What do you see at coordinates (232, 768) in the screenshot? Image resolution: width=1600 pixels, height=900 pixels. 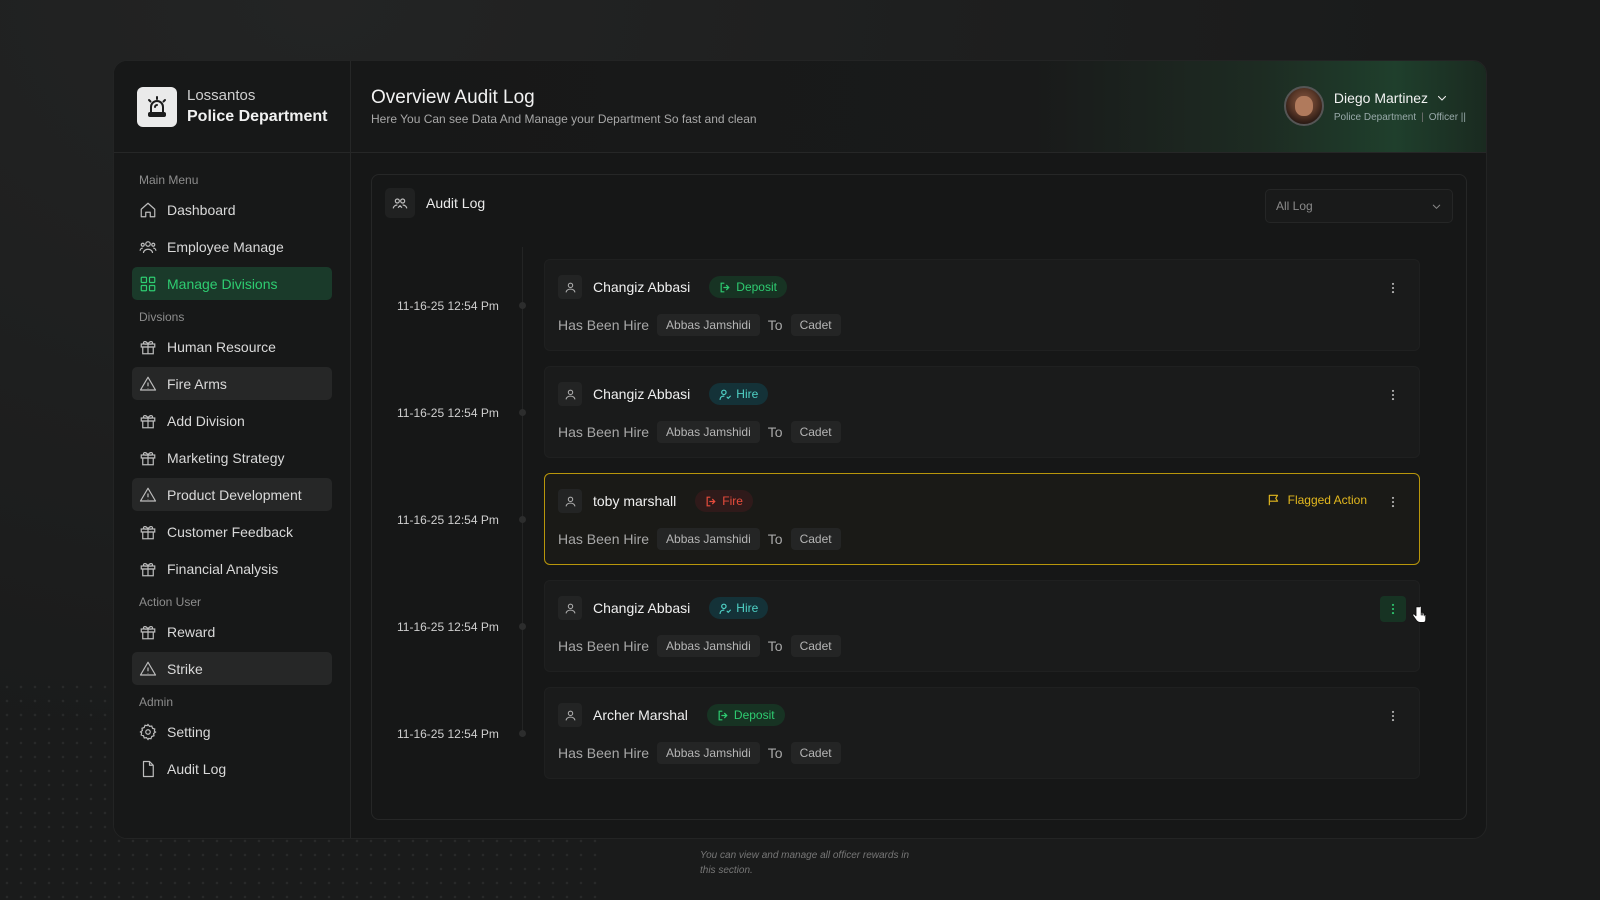 I see `sidebar-item-audit-log: Audit Log` at bounding box center [232, 768].